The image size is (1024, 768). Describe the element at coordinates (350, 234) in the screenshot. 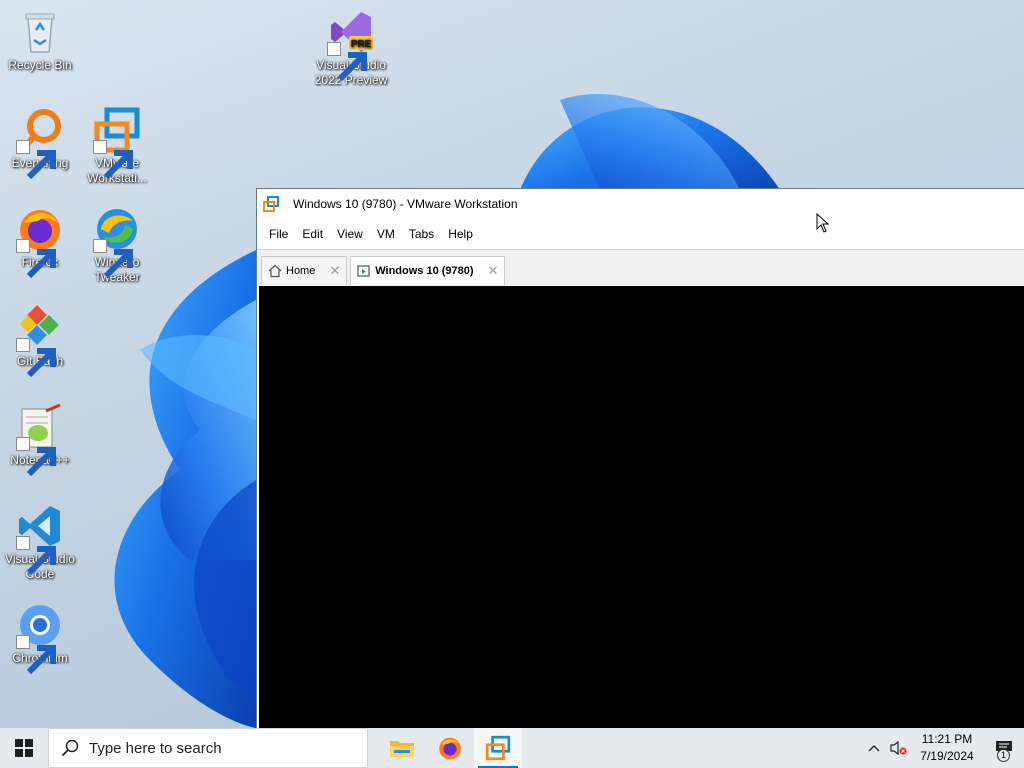

I see `menu-view: View` at that location.